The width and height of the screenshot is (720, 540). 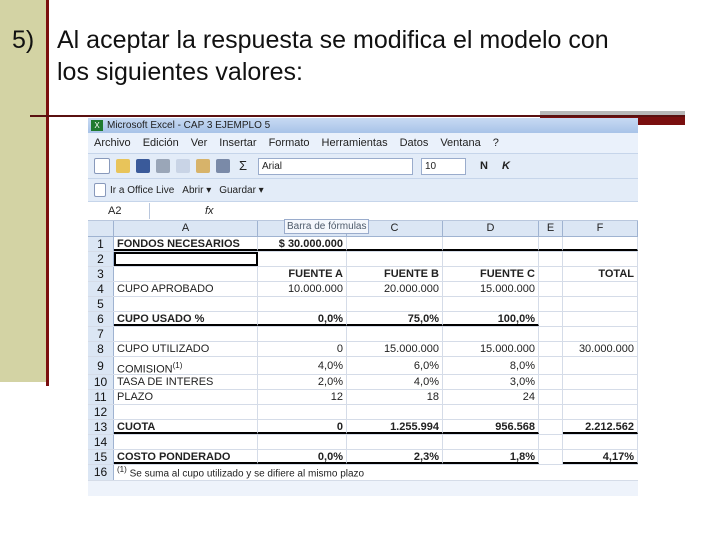 I want to click on cell-e13, so click(x=551, y=427).